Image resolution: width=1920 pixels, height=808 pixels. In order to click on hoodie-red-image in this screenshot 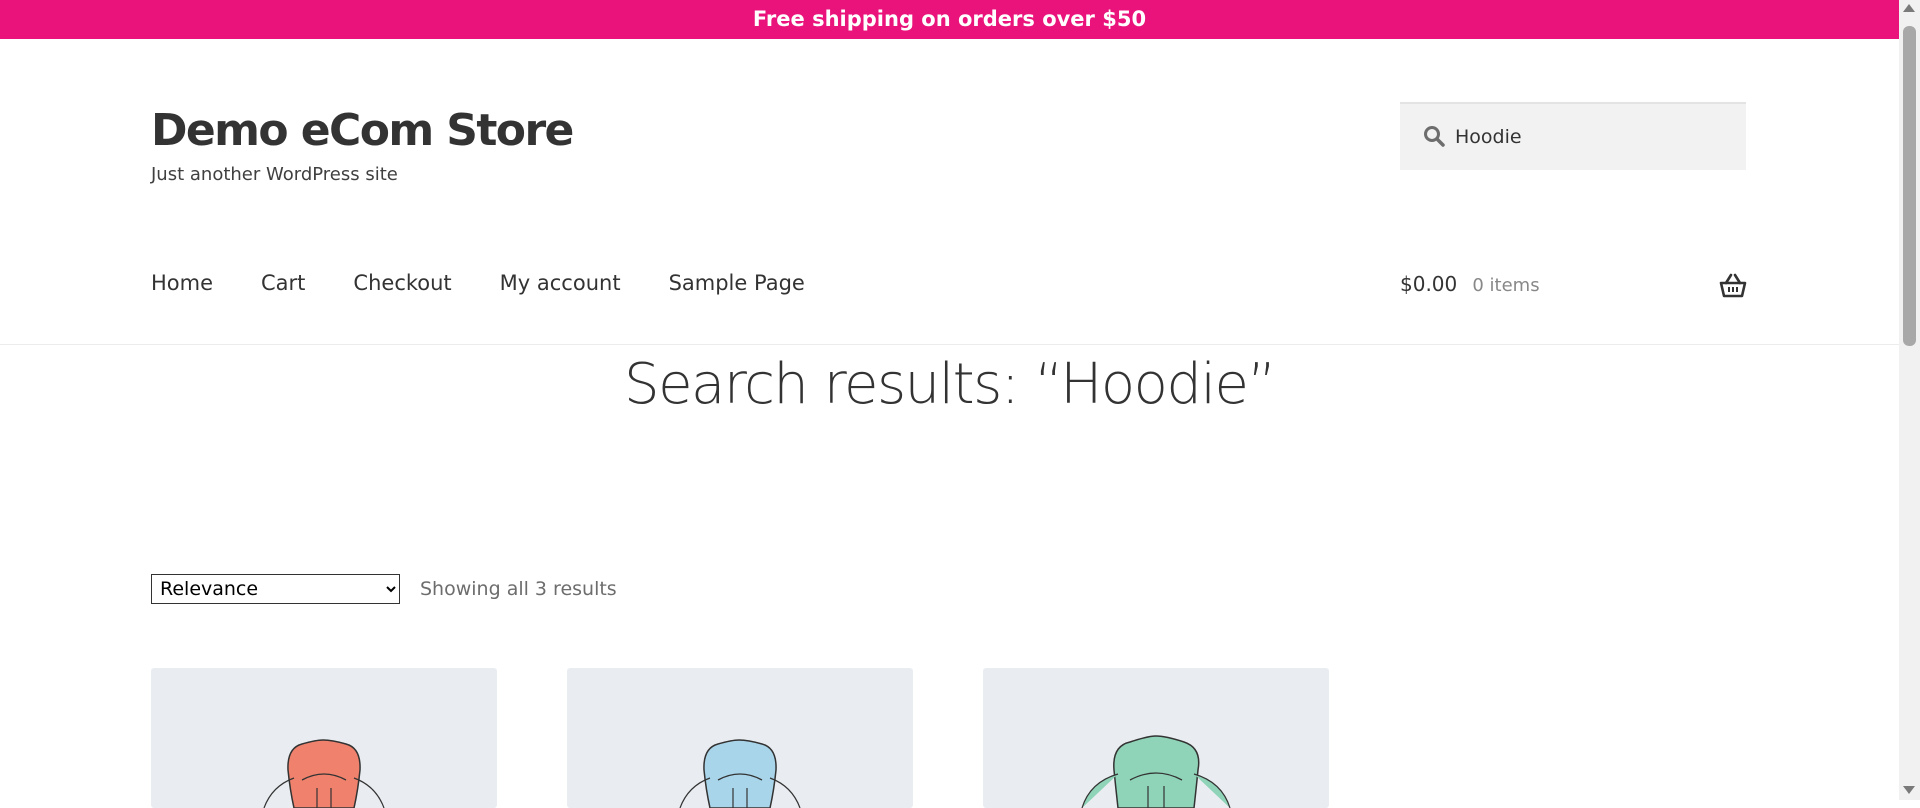, I will do `click(324, 738)`.